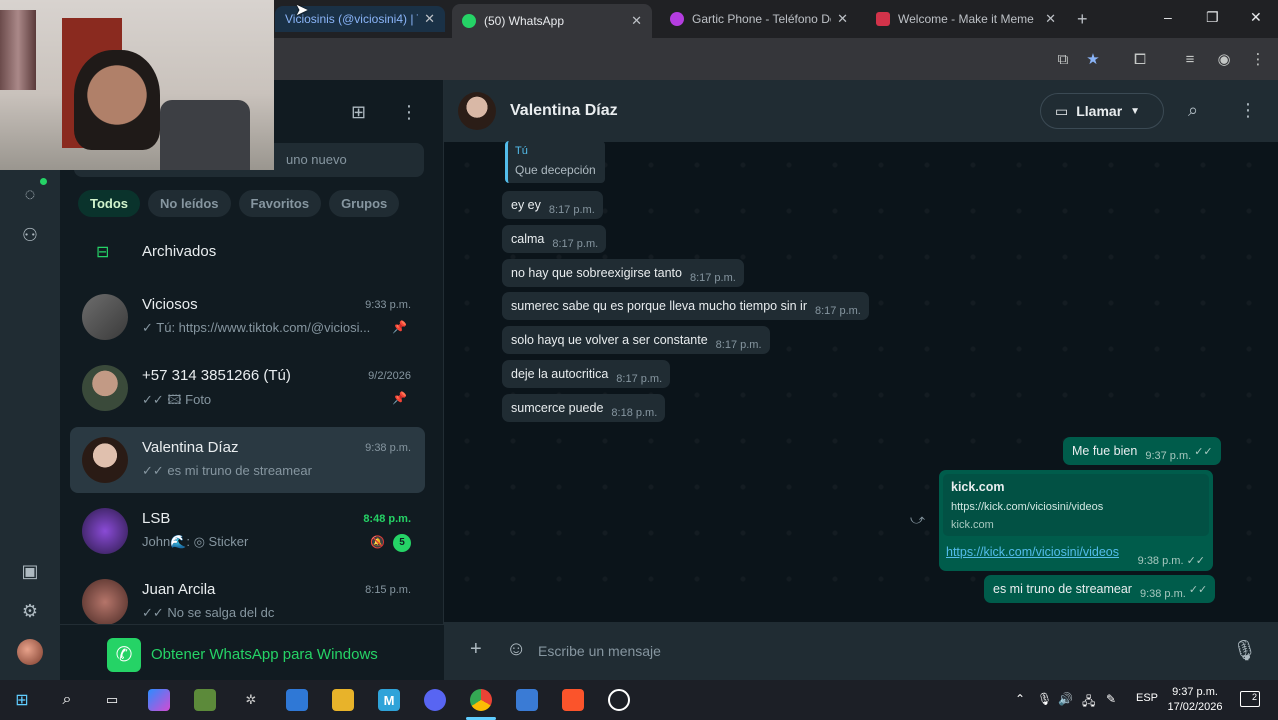 Image resolution: width=1278 pixels, height=720 pixels. Describe the element at coordinates (112, 700) in the screenshot. I see `task-view-icon: ▭` at that location.